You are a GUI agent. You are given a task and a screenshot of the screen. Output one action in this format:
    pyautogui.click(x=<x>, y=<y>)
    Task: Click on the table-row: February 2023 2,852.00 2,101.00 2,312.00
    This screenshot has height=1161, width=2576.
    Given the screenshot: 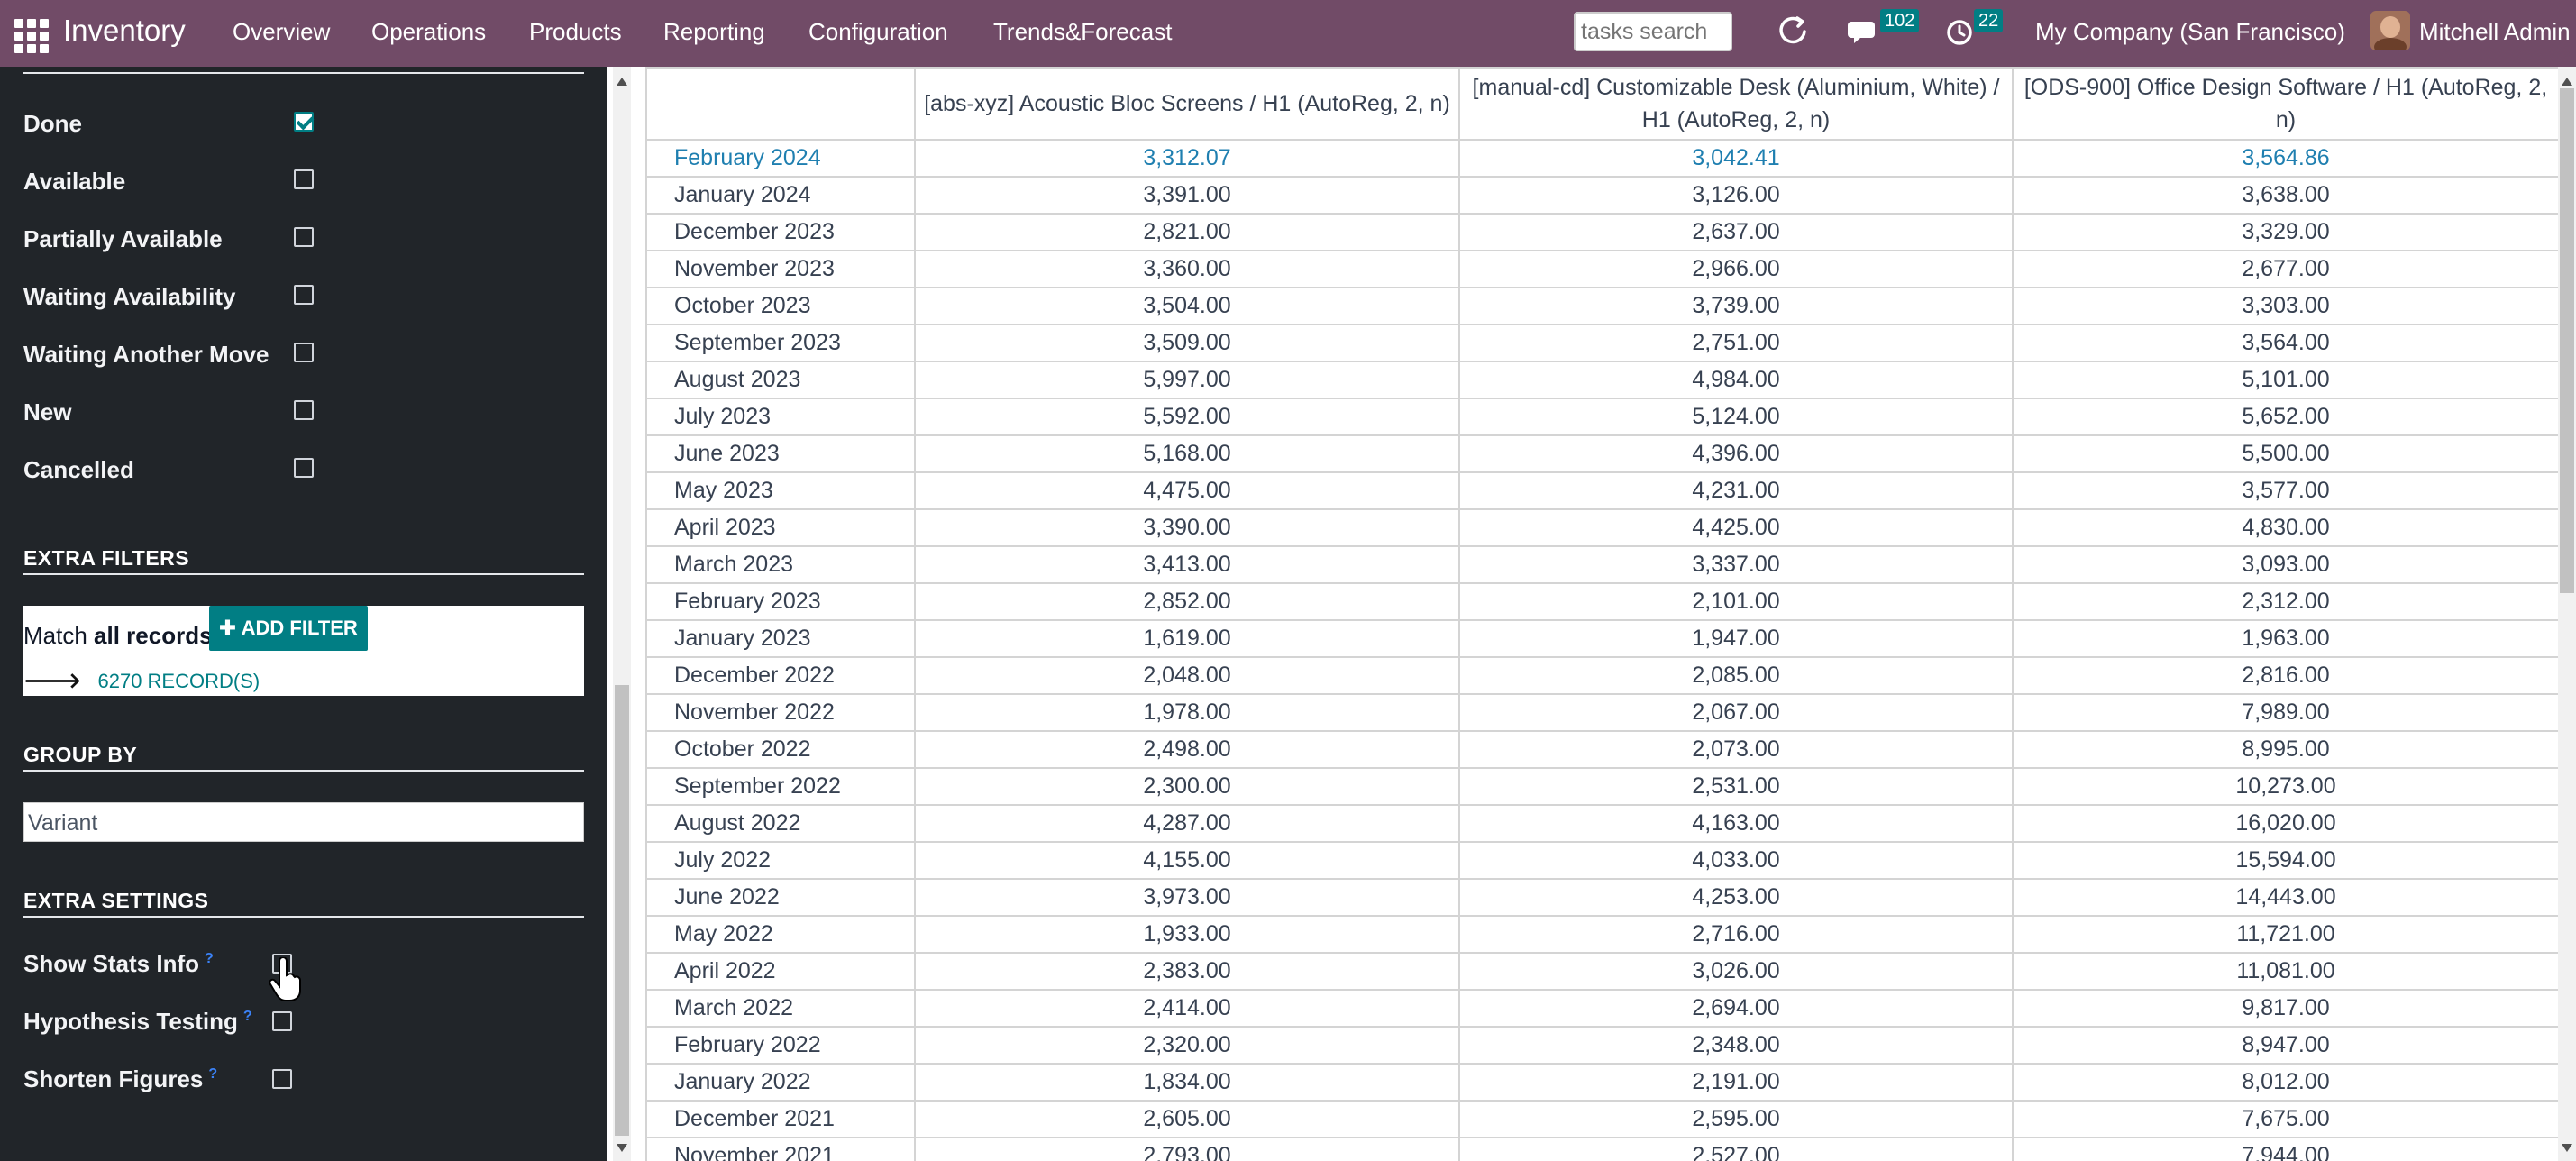 What is the action you would take?
    pyautogui.click(x=1601, y=601)
    